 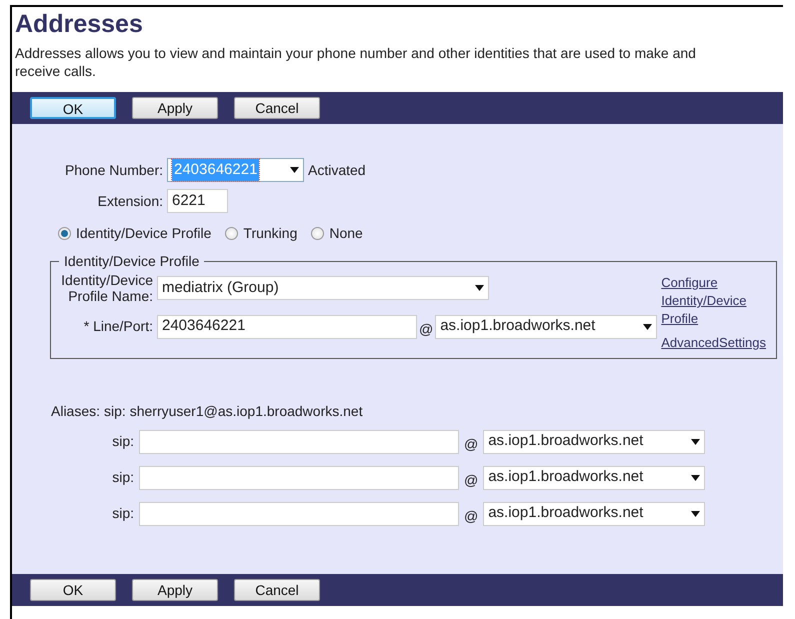 What do you see at coordinates (270, 233) in the screenshot?
I see `radio-label: Trunking` at bounding box center [270, 233].